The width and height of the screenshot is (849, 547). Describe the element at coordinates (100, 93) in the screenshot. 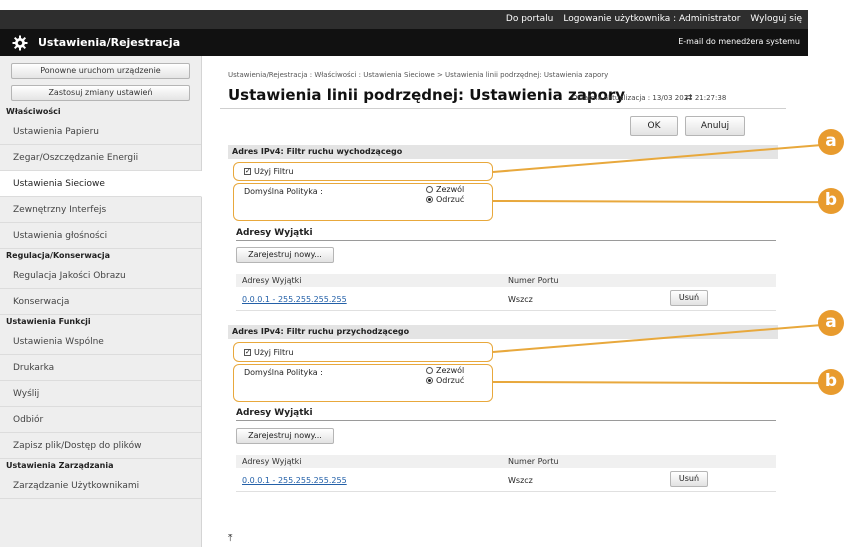

I see `apply-changes-button: Zastosuj zmiany ustawień` at that location.